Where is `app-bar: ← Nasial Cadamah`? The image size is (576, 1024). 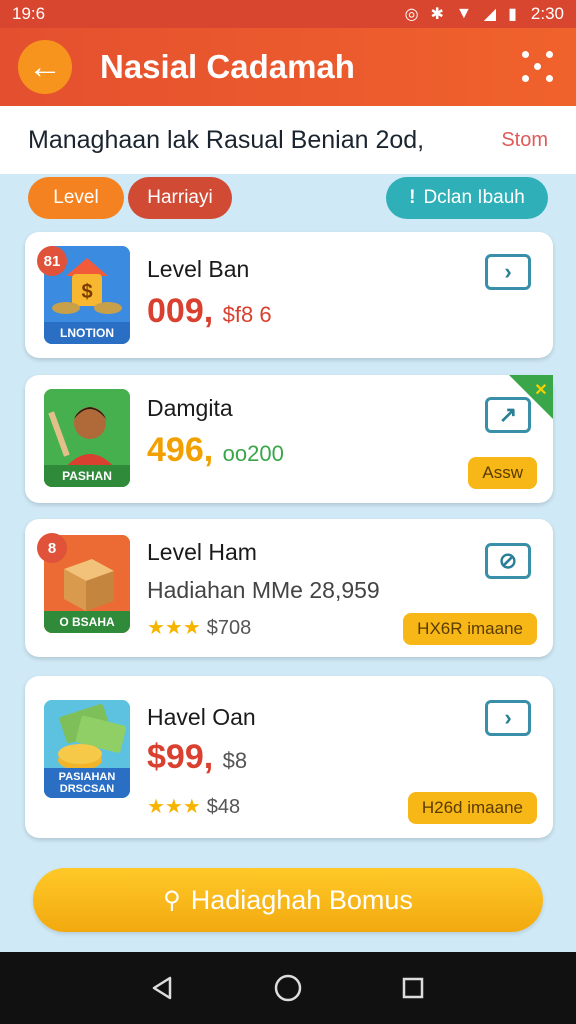
app-bar: ← Nasial Cadamah is located at coordinates (288, 67).